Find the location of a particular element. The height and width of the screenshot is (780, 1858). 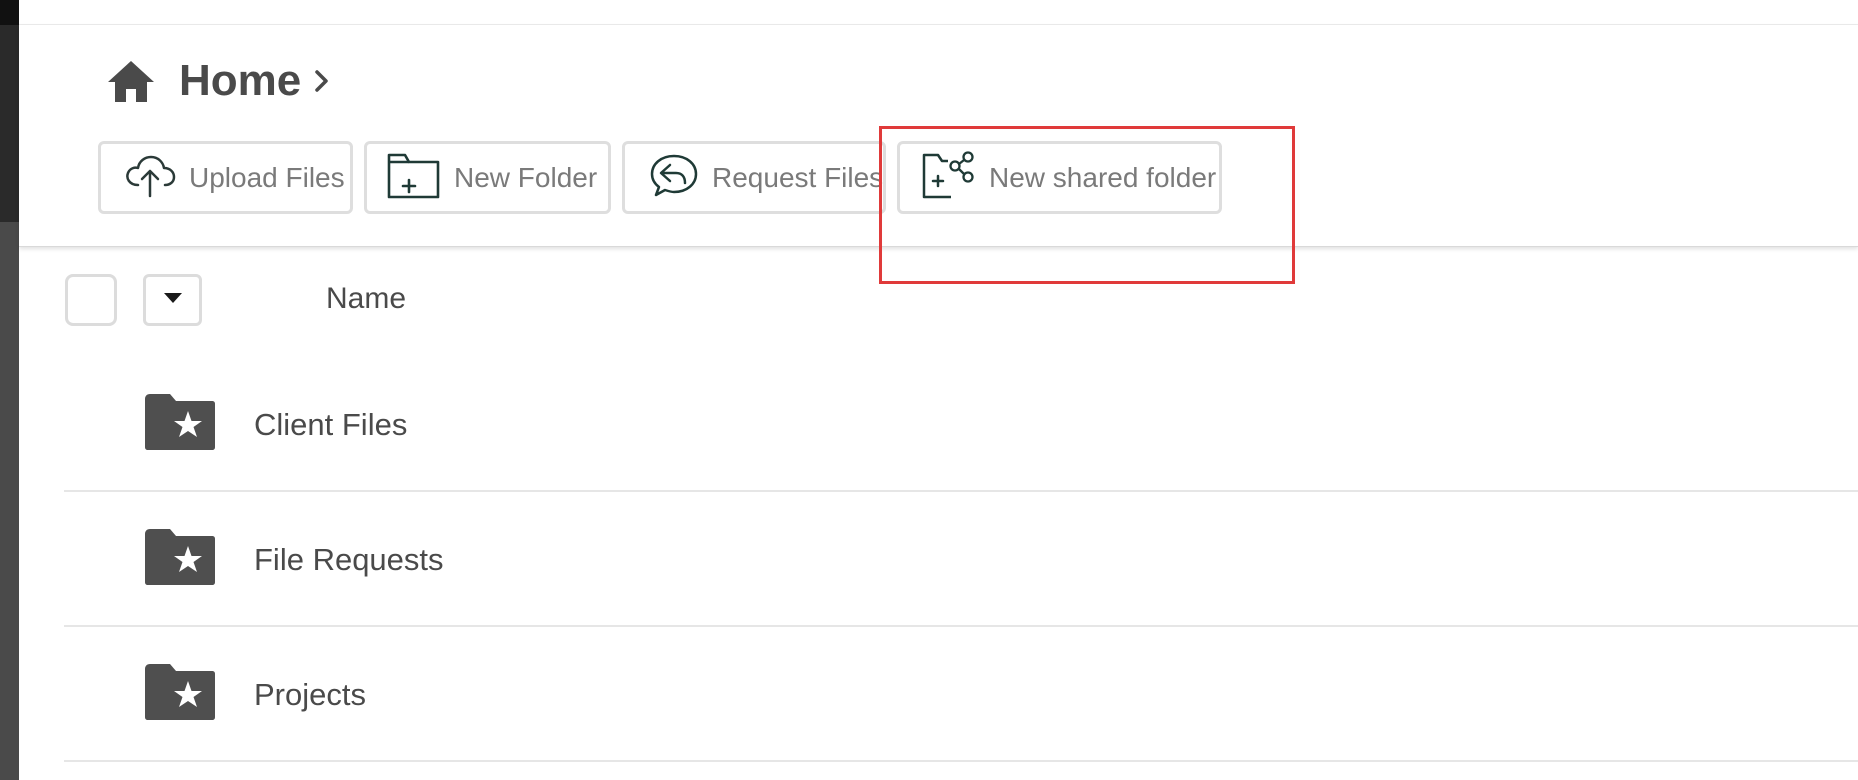

new-folder-label: New Folder is located at coordinates (526, 177).